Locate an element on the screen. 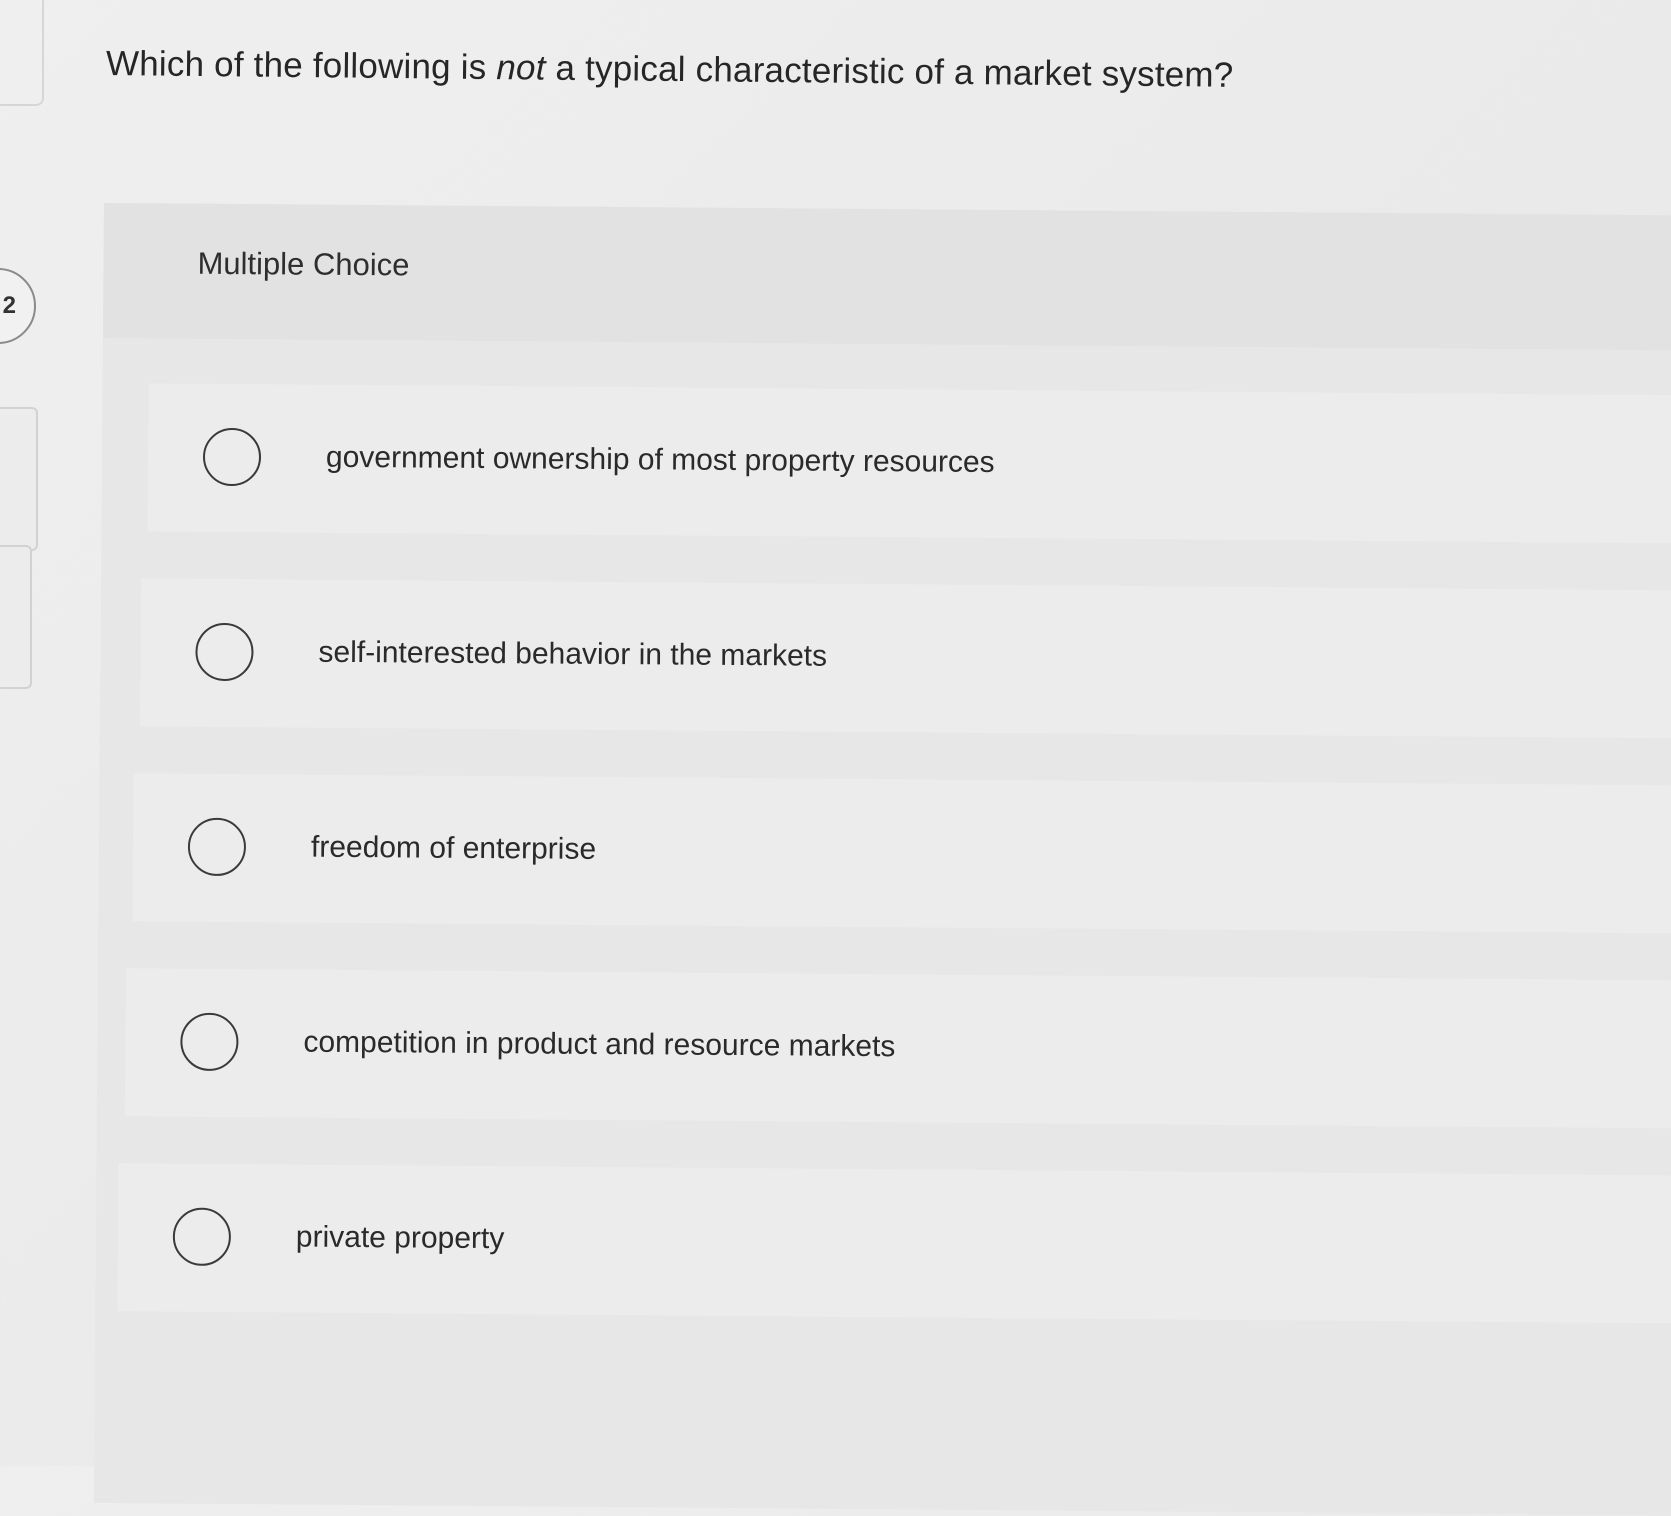 Image resolution: width=1671 pixels, height=1516 pixels. question-emphasis: not is located at coordinates (521, 68).